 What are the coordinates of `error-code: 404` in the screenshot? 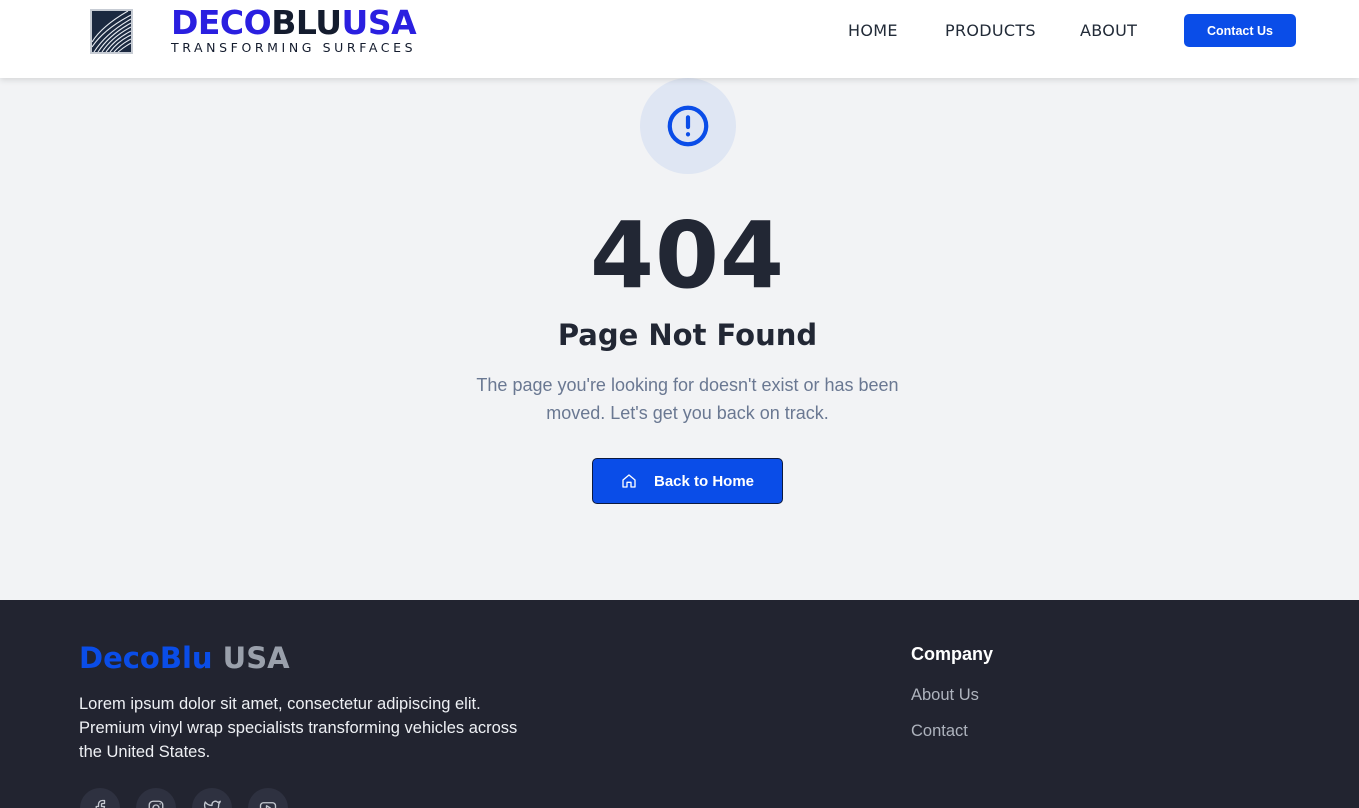 It's located at (687, 255).